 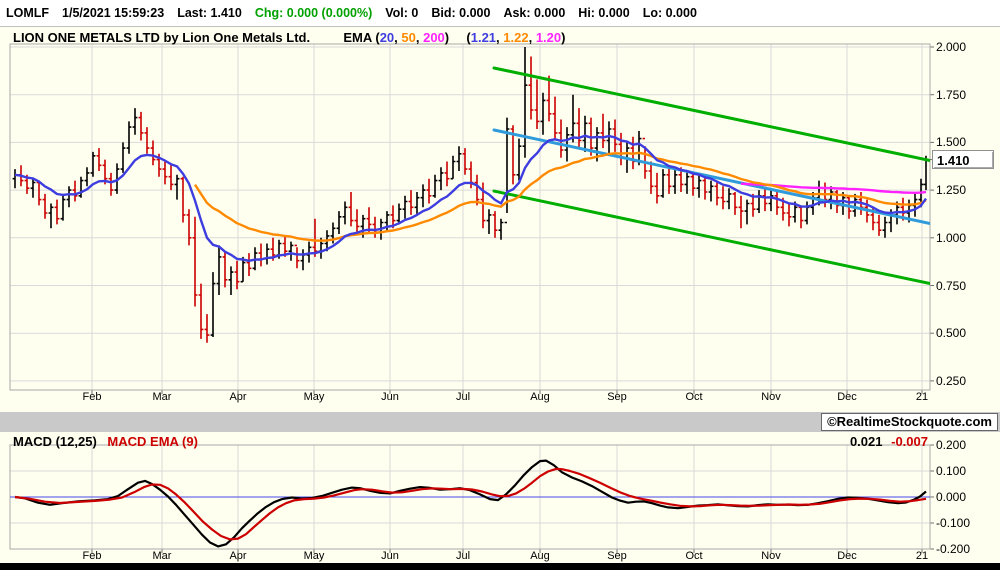 What do you see at coordinates (387, 37) in the screenshot?
I see `ema20-period: 20` at bounding box center [387, 37].